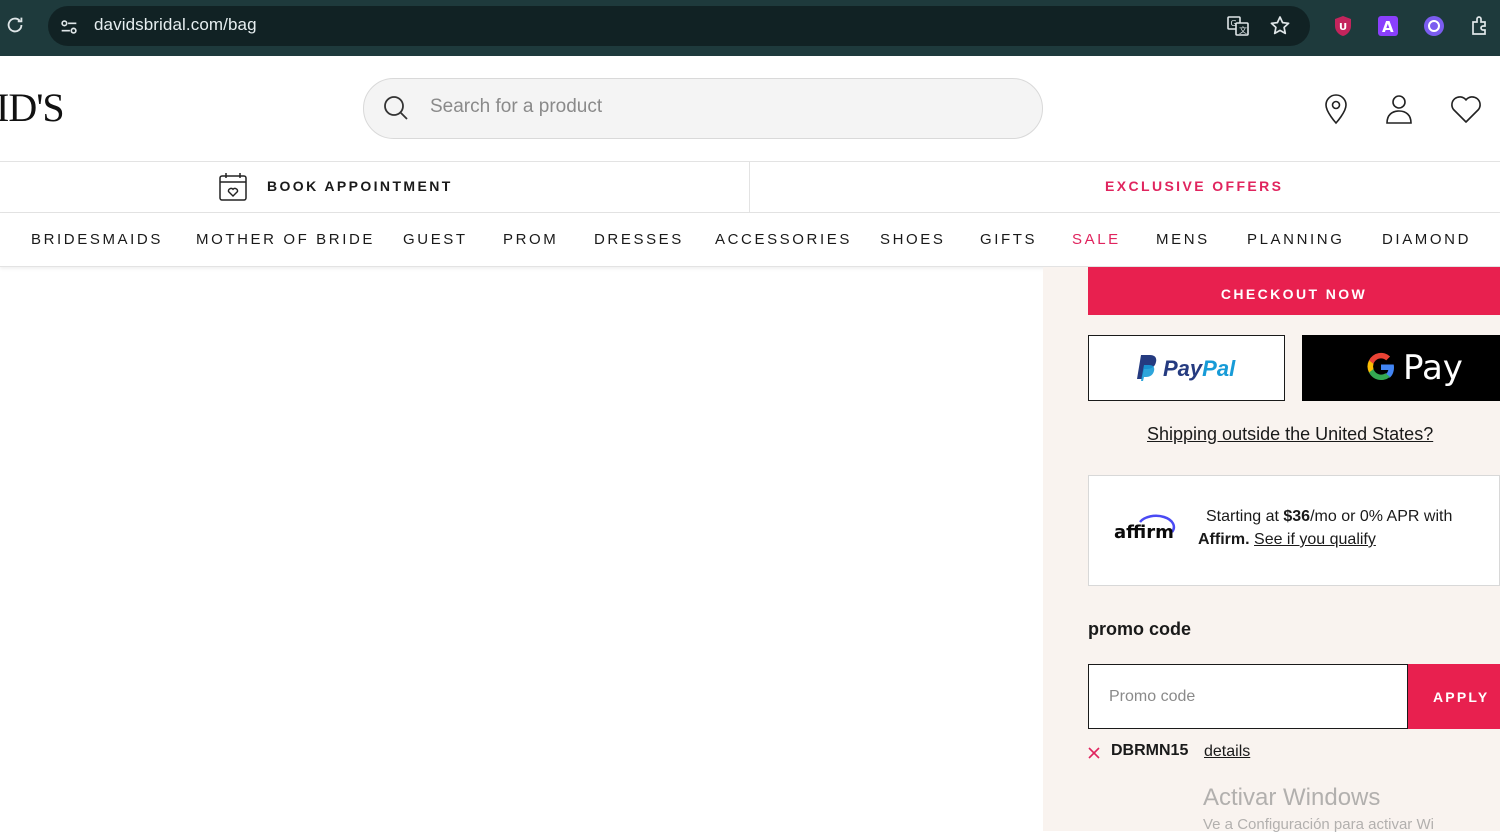  I want to click on translate-icon: G文, so click(1238, 26).